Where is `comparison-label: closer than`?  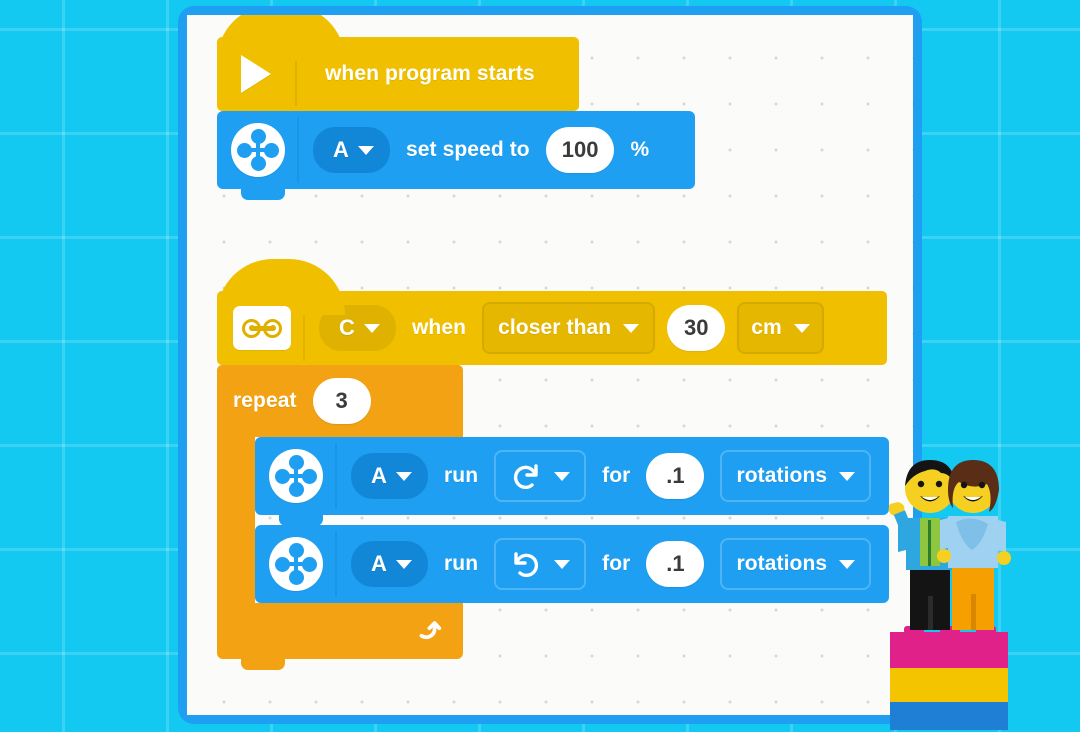
comparison-label: closer than is located at coordinates (555, 327).